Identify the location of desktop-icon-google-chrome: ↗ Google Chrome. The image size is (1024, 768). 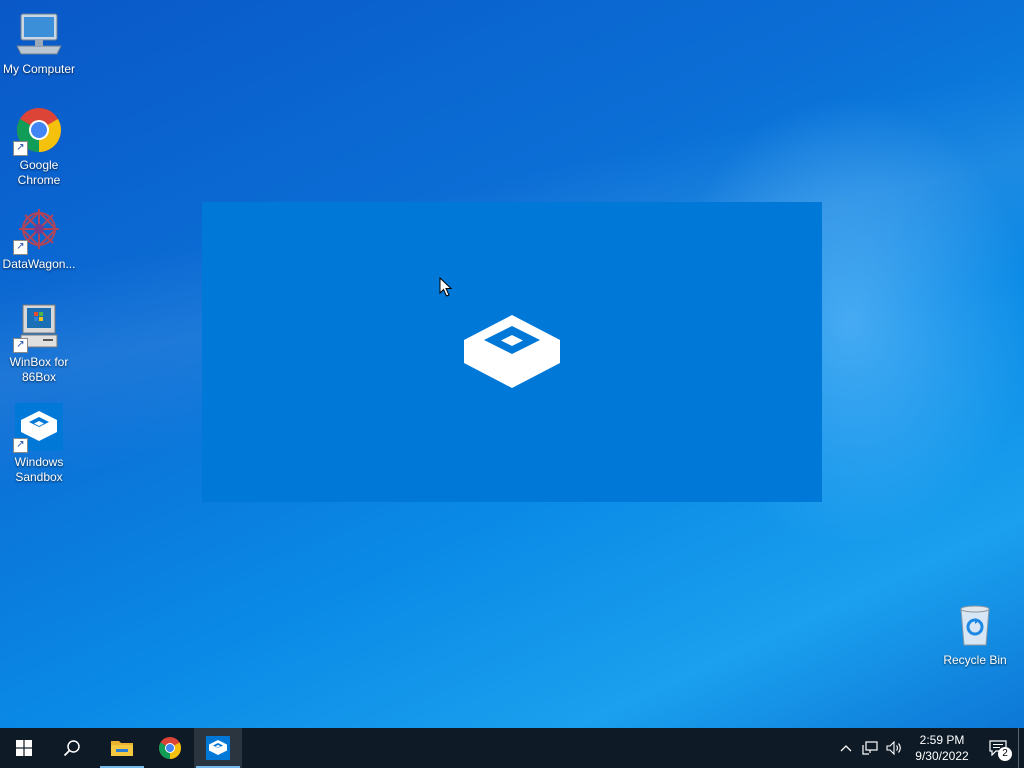
(39, 147).